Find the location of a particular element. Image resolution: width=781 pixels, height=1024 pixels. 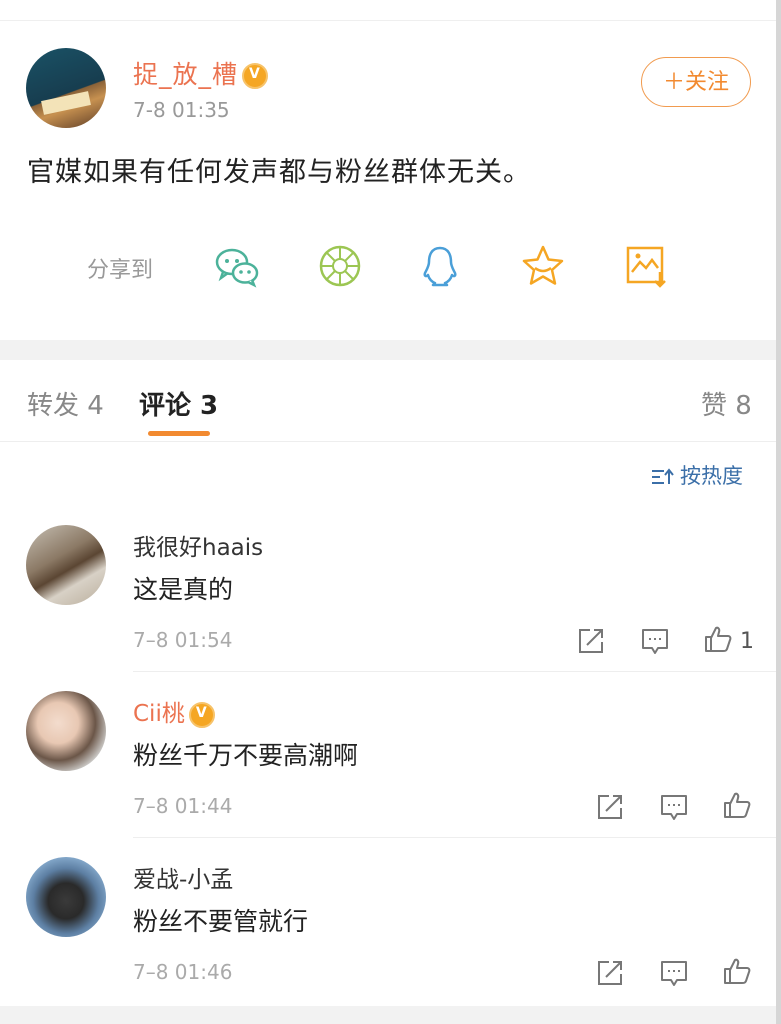

top-divider is located at coordinates (390, 20).